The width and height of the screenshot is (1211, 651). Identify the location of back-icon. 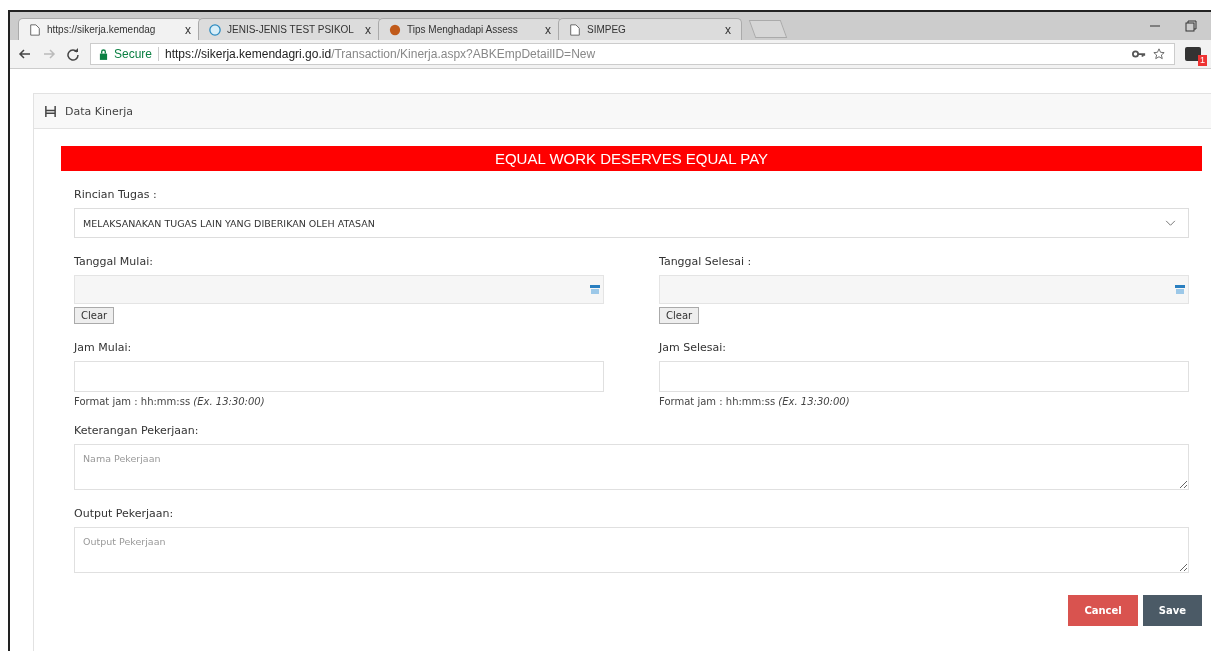
(25, 54).